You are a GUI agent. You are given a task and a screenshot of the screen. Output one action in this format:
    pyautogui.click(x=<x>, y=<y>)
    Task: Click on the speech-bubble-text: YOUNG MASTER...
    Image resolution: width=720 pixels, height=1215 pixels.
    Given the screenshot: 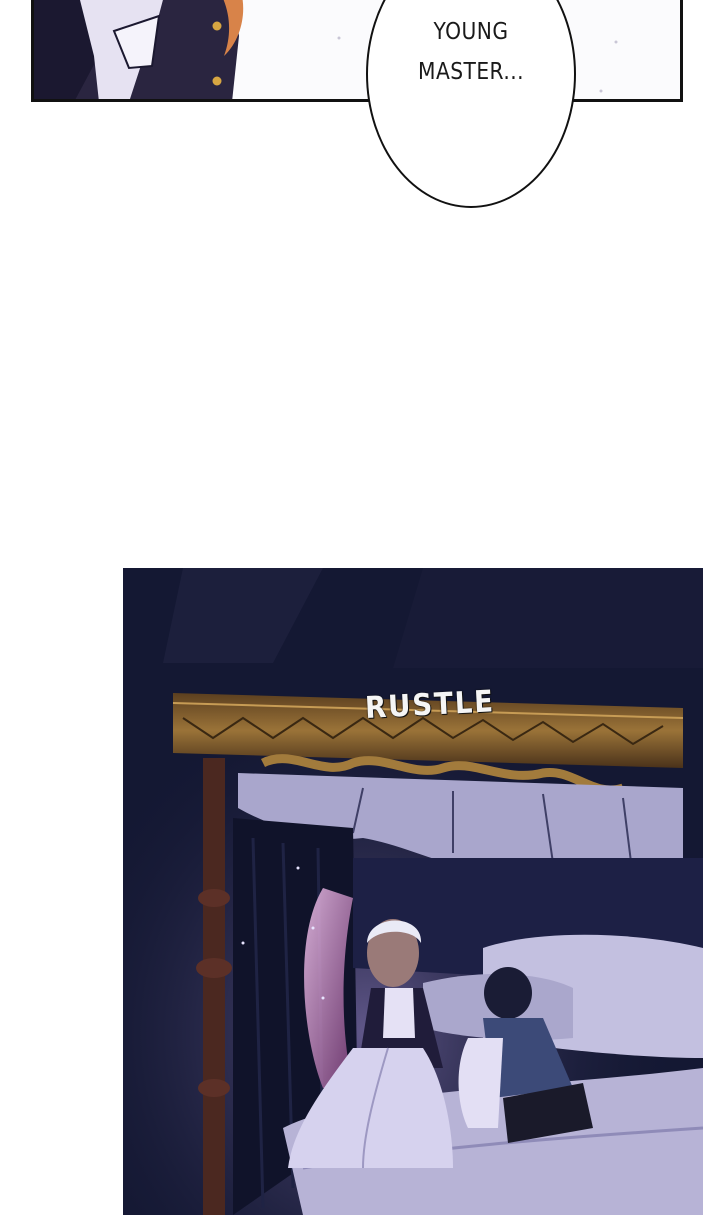 What is the action you would take?
    pyautogui.click(x=471, y=52)
    